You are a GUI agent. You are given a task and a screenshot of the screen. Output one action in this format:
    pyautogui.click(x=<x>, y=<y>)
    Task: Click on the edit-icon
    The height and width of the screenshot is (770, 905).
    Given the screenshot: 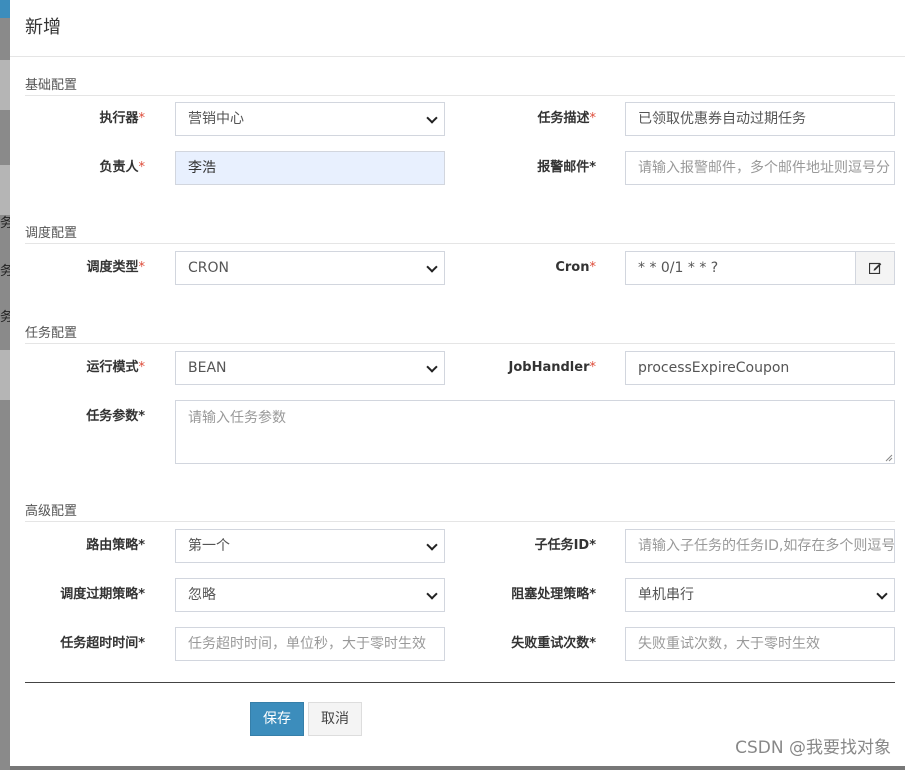 What is the action you would take?
    pyautogui.click(x=875, y=268)
    